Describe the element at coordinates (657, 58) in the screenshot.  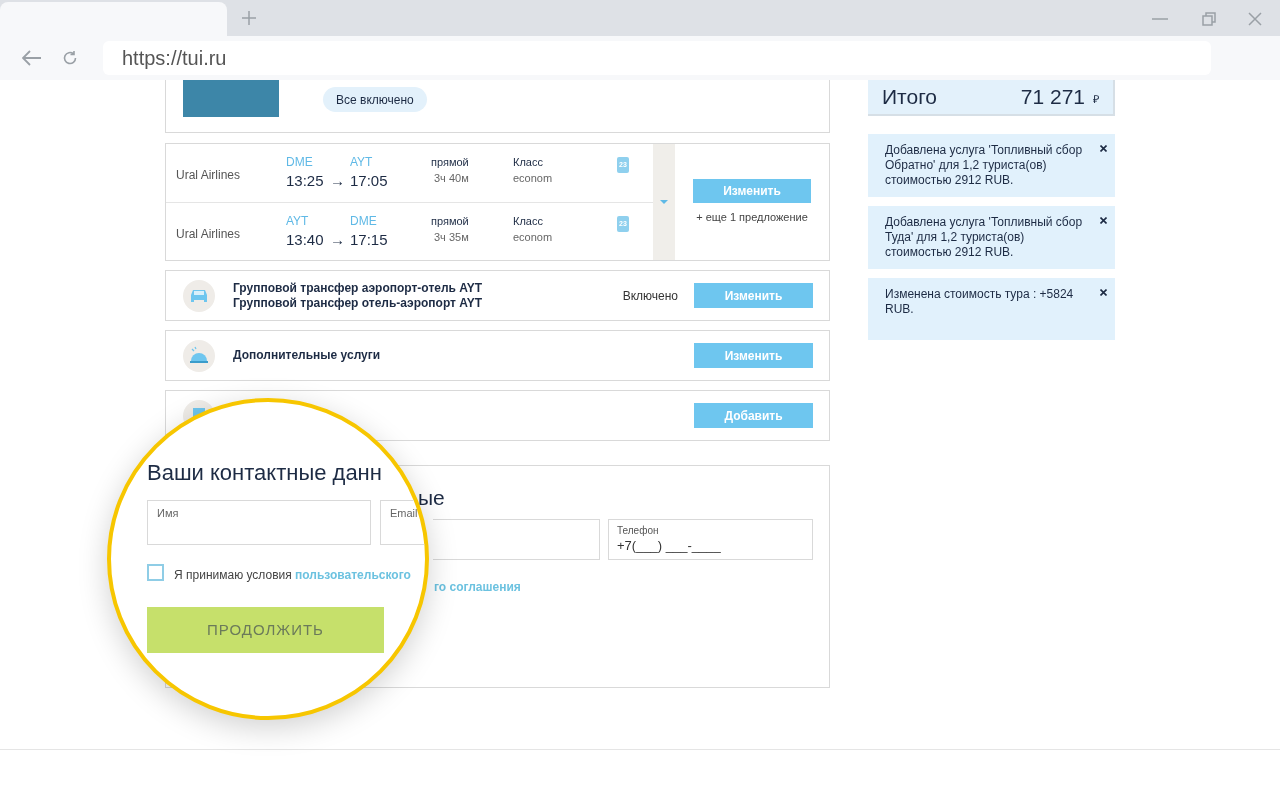
I see `address-bar: https://tui.ru` at that location.